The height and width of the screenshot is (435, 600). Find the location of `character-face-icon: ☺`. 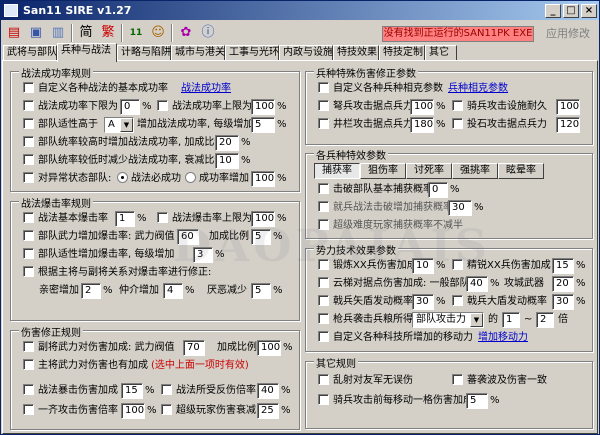

character-face-icon: ☺ is located at coordinates (158, 33).